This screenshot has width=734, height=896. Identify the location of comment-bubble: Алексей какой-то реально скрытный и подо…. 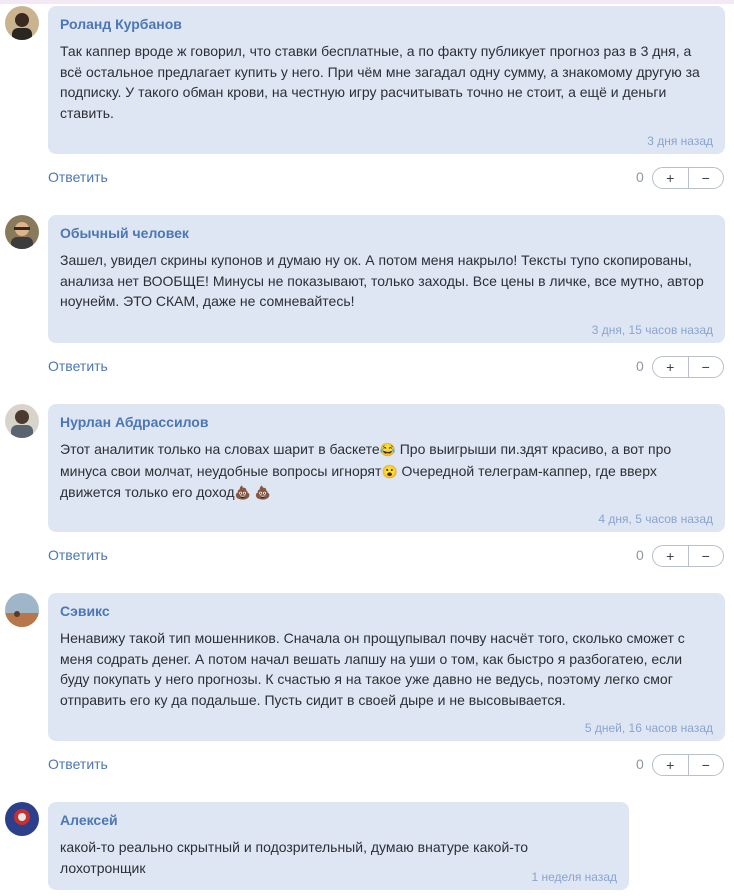
(338, 846).